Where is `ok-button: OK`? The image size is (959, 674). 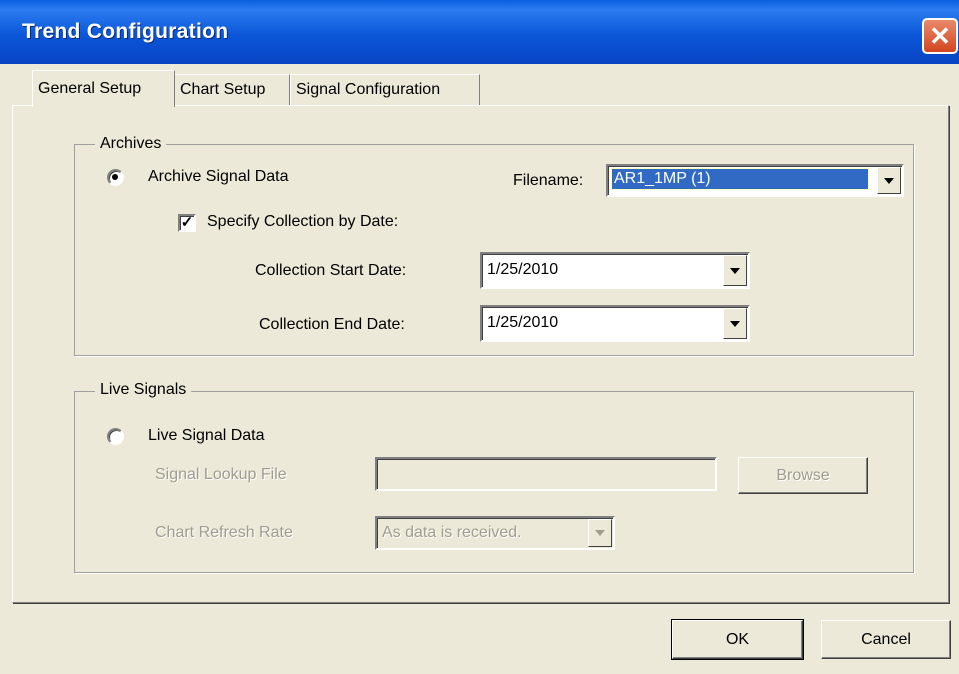 ok-button: OK is located at coordinates (737, 639).